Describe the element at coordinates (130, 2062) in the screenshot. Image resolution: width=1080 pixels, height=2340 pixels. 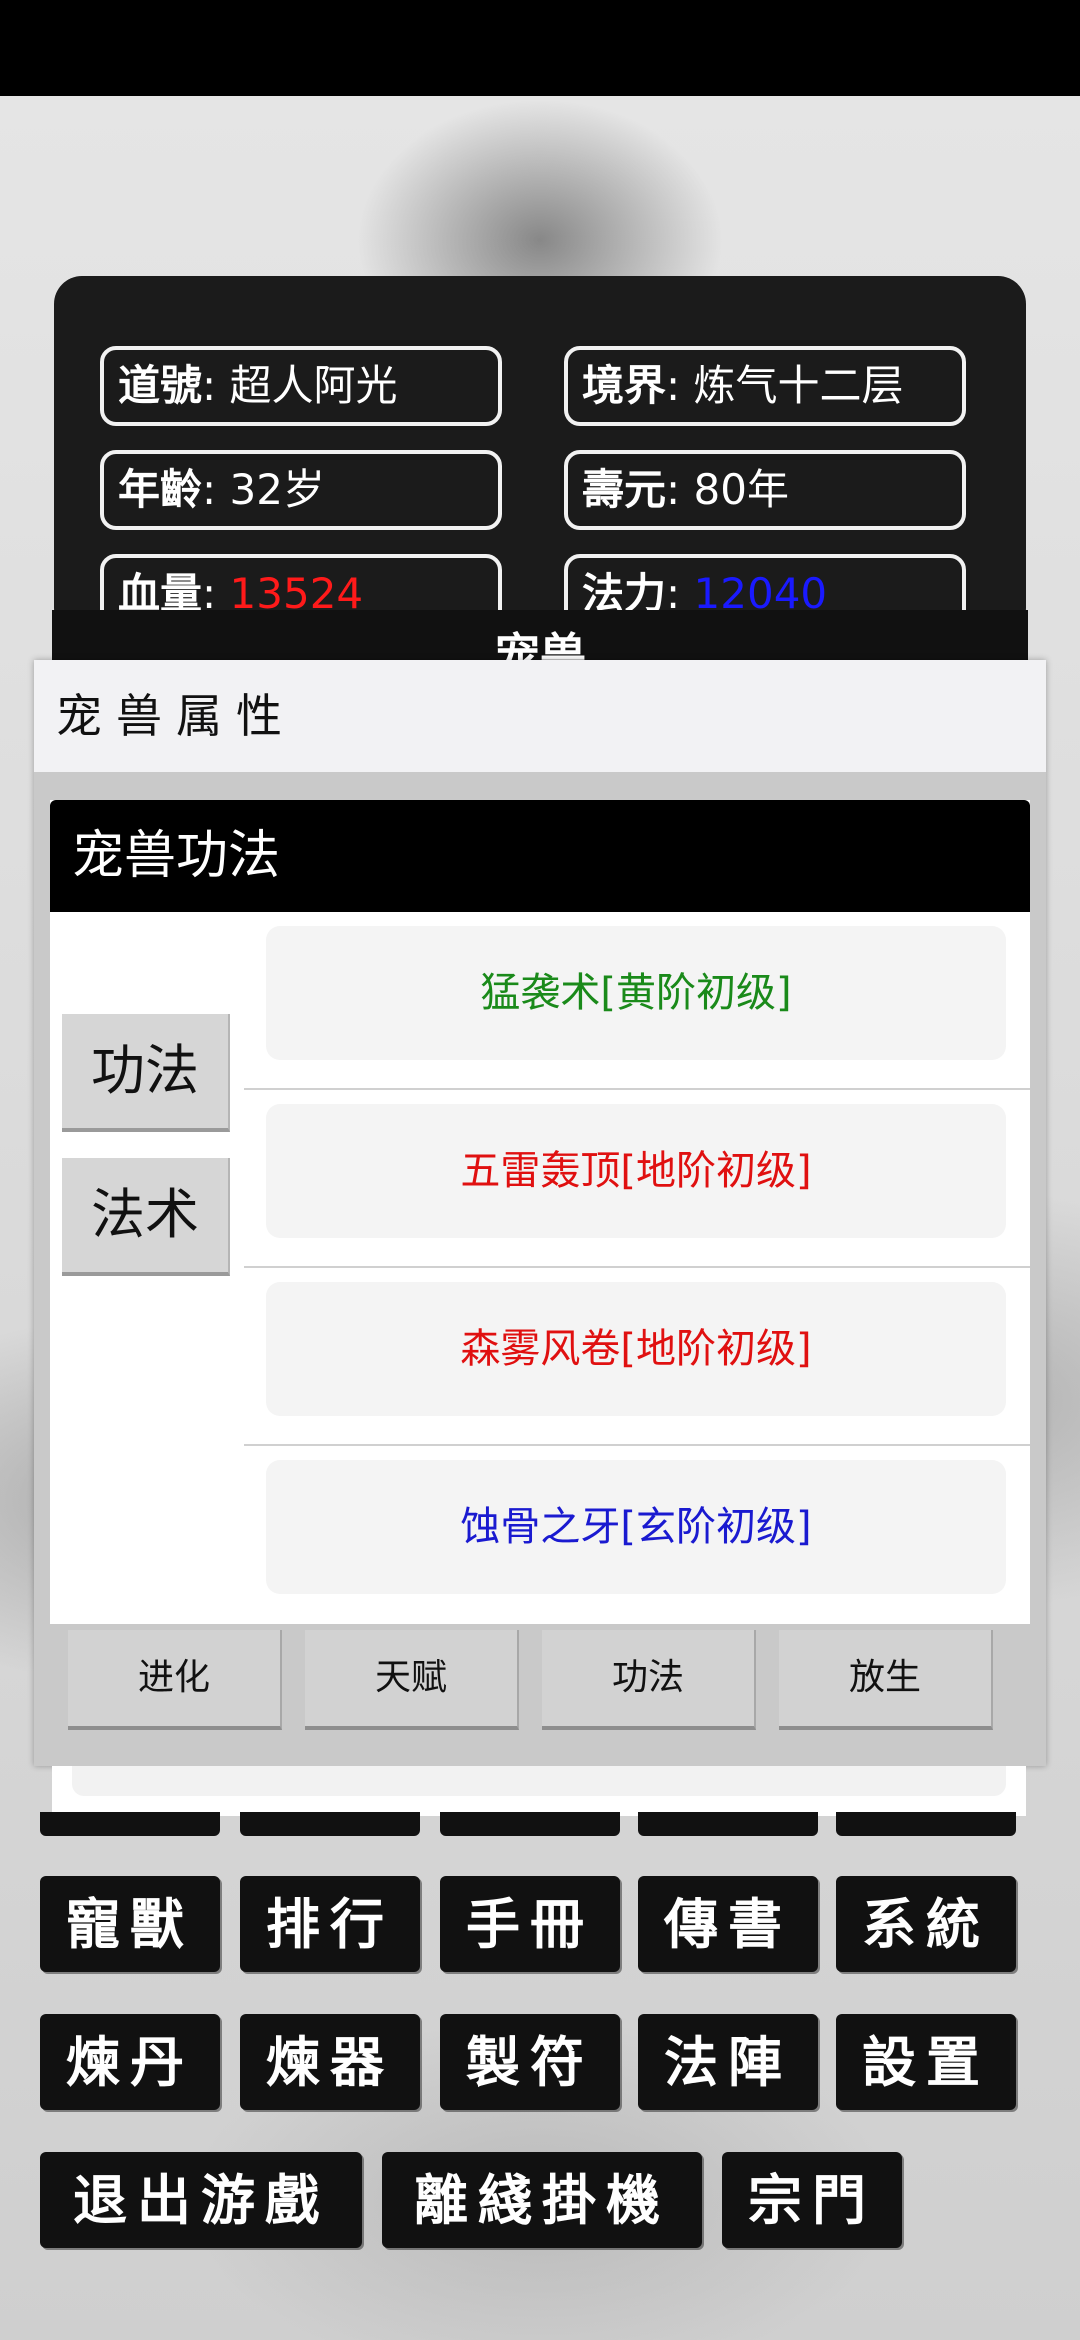
I see `menu-alchemy-button: 煉丹` at that location.